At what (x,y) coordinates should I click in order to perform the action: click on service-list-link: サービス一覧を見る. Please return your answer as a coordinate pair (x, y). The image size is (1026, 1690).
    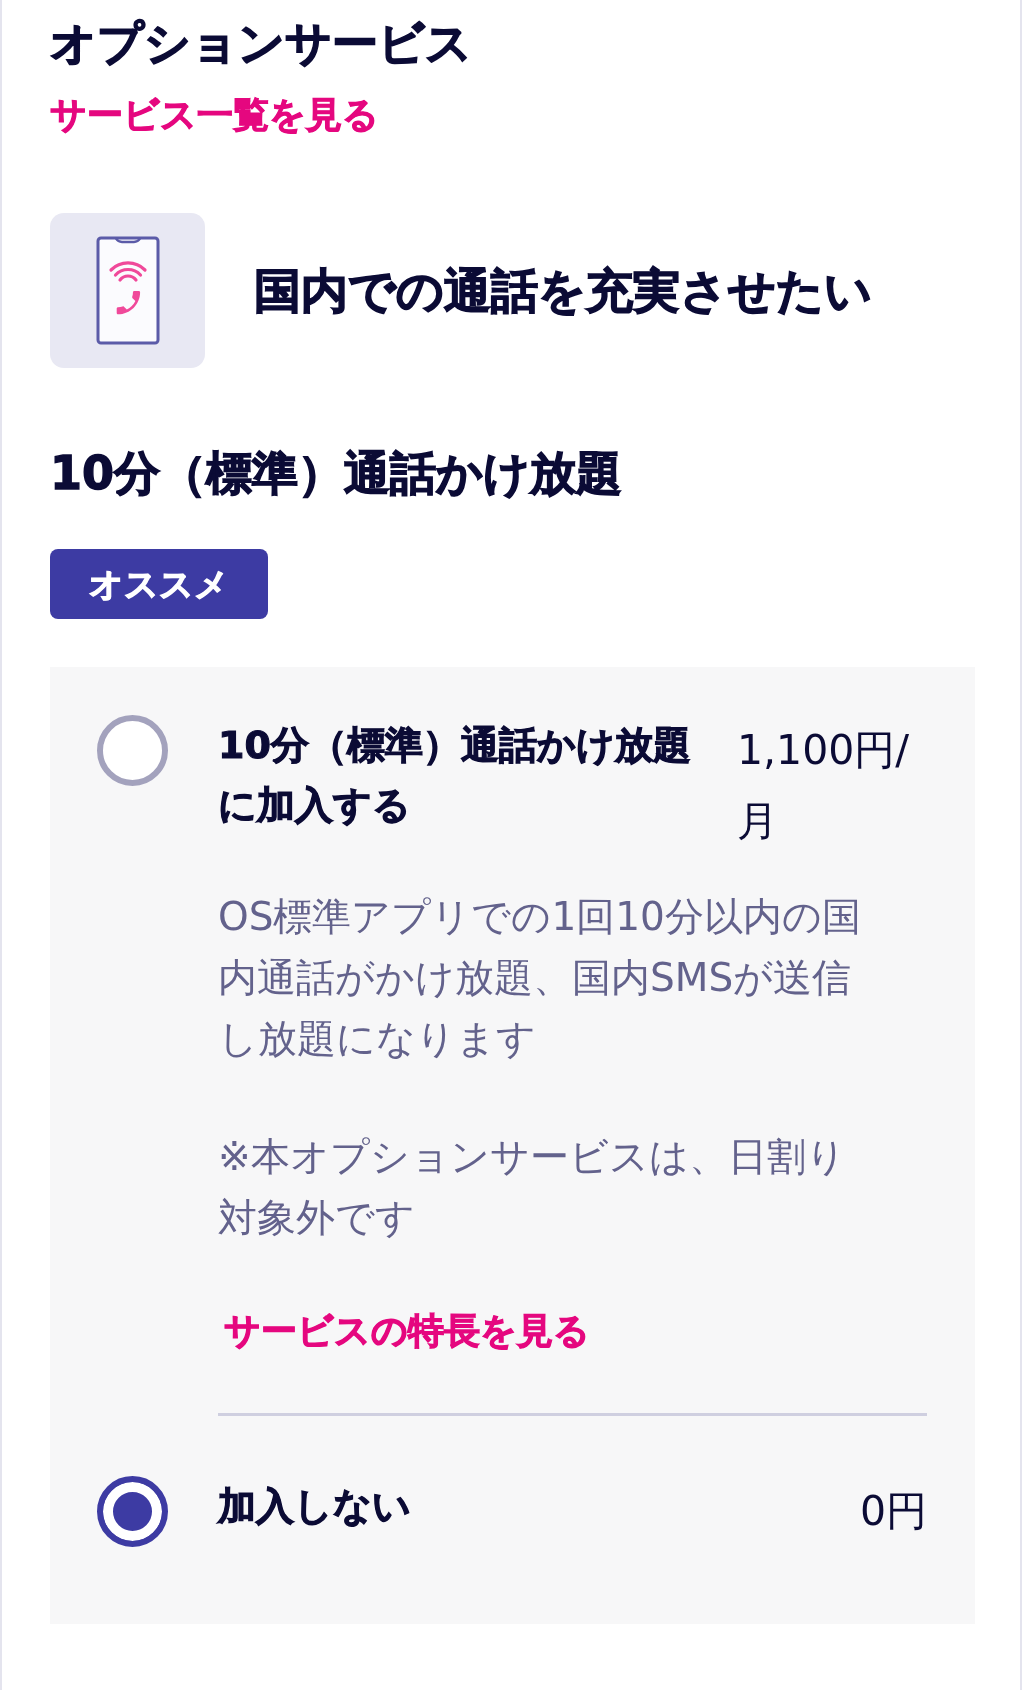
    Looking at the image, I should click on (214, 115).